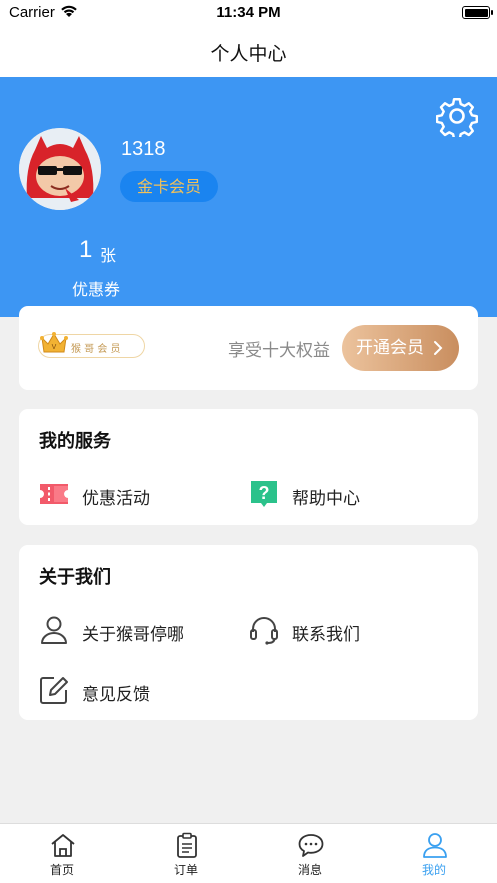 The height and width of the screenshot is (883, 497). What do you see at coordinates (438, 348) in the screenshot?
I see `chevron-right-icon` at bounding box center [438, 348].